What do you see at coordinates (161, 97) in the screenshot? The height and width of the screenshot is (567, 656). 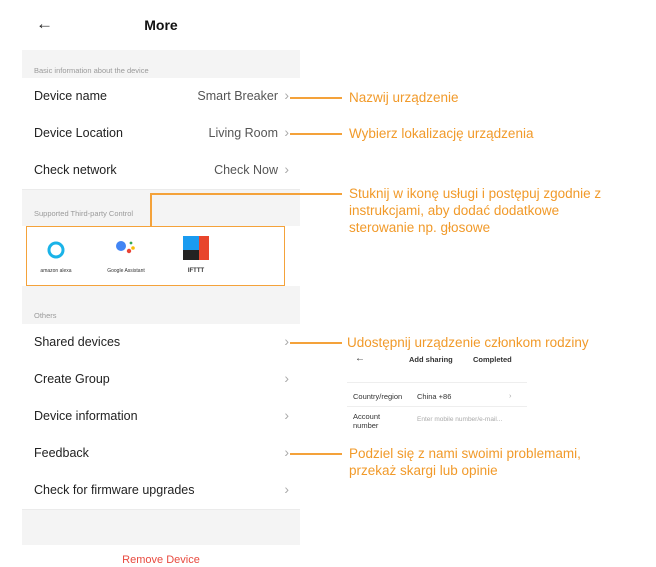 I see `device-name-row: Device name Smart Breaker ›` at bounding box center [161, 97].